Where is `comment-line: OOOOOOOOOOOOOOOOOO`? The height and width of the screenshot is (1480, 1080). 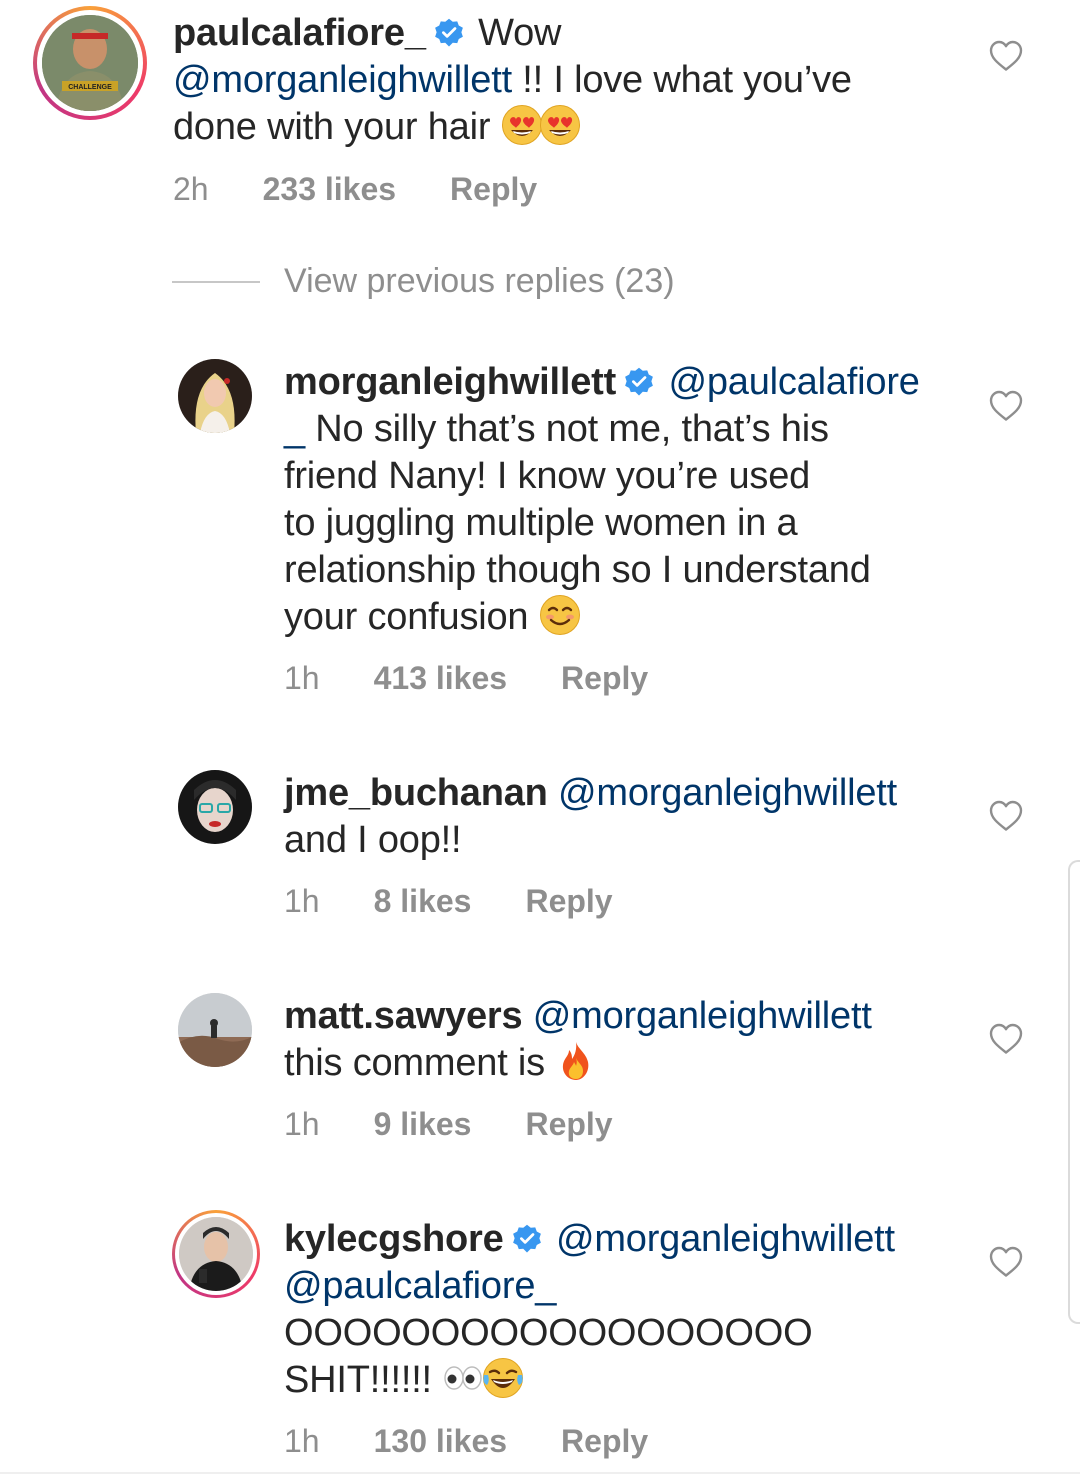 comment-line: OOOOOOOOOOOOOOOOOO is located at coordinates (548, 1333).